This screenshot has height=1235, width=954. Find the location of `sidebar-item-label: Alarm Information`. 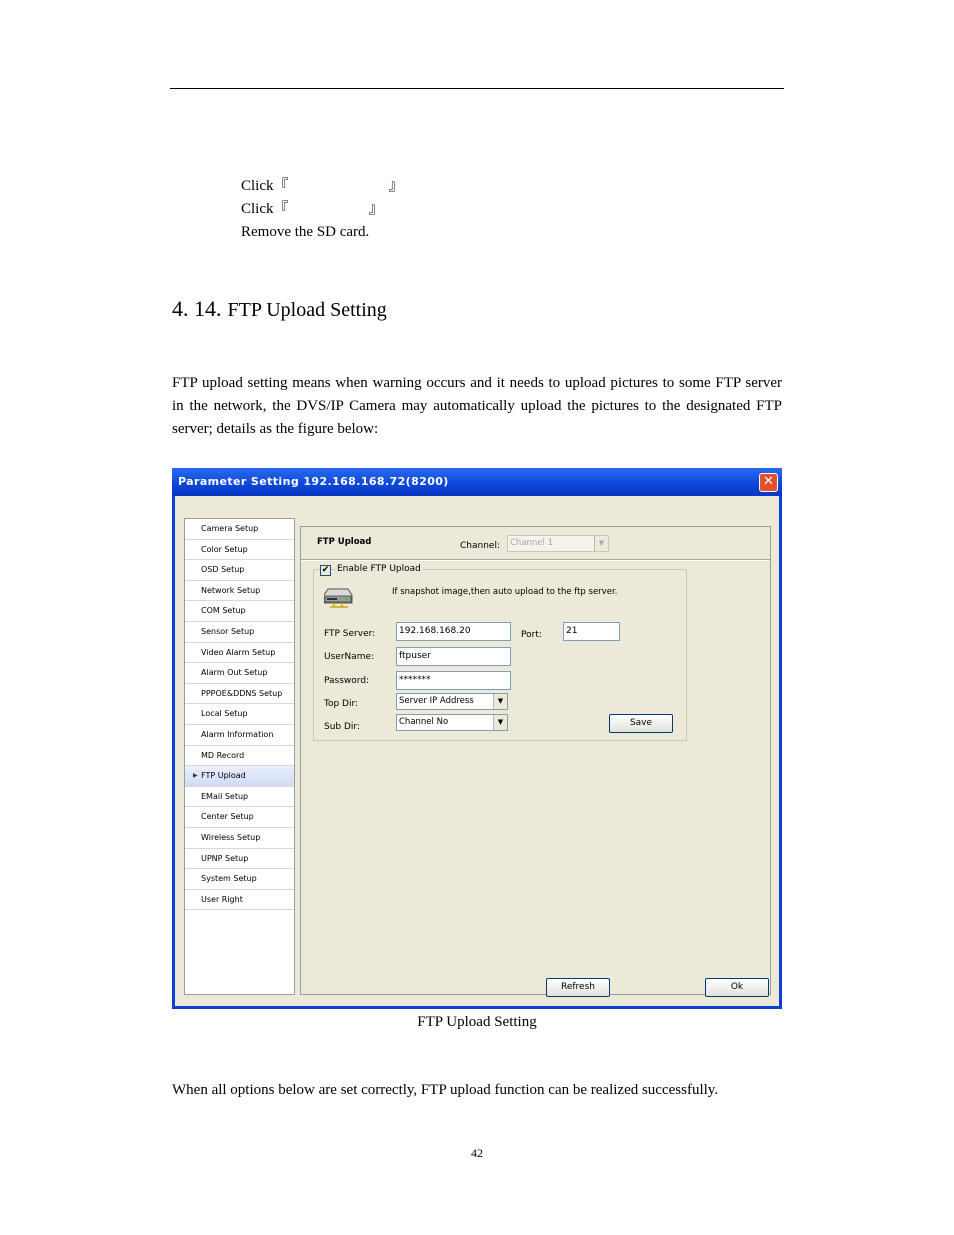

sidebar-item-label: Alarm Information is located at coordinates (237, 734).